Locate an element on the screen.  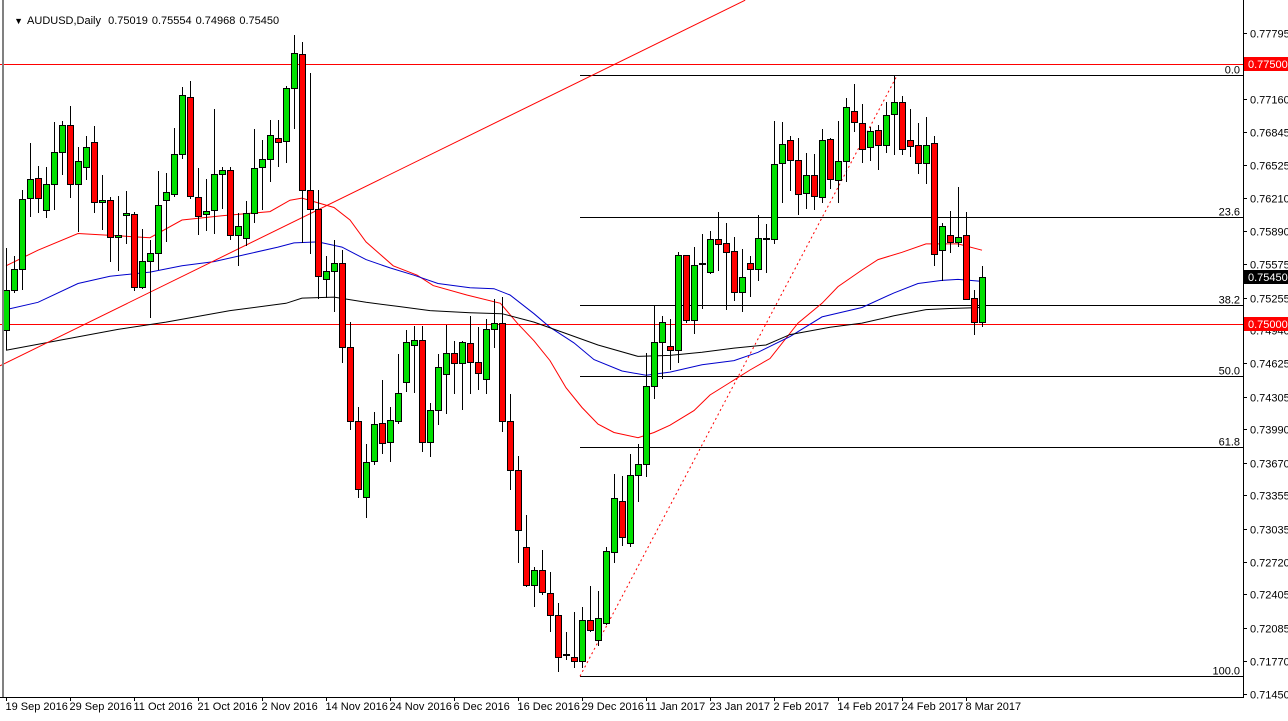
time-tick-label: 29 Sep 2016 is located at coordinates (101, 707).